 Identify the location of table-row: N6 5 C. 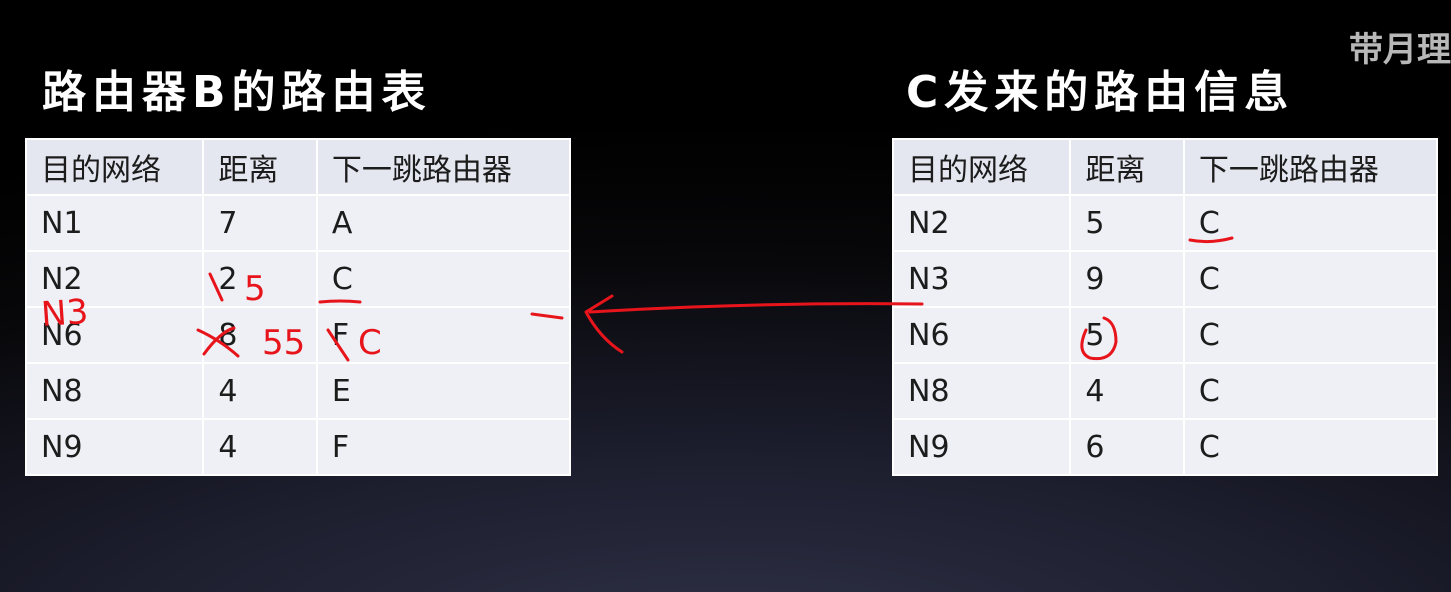
(1165, 335).